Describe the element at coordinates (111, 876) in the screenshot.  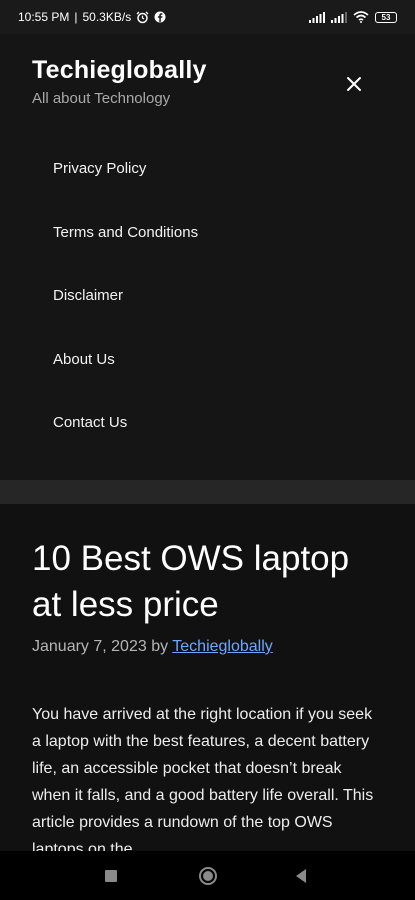
I see `recents-square-icon` at that location.